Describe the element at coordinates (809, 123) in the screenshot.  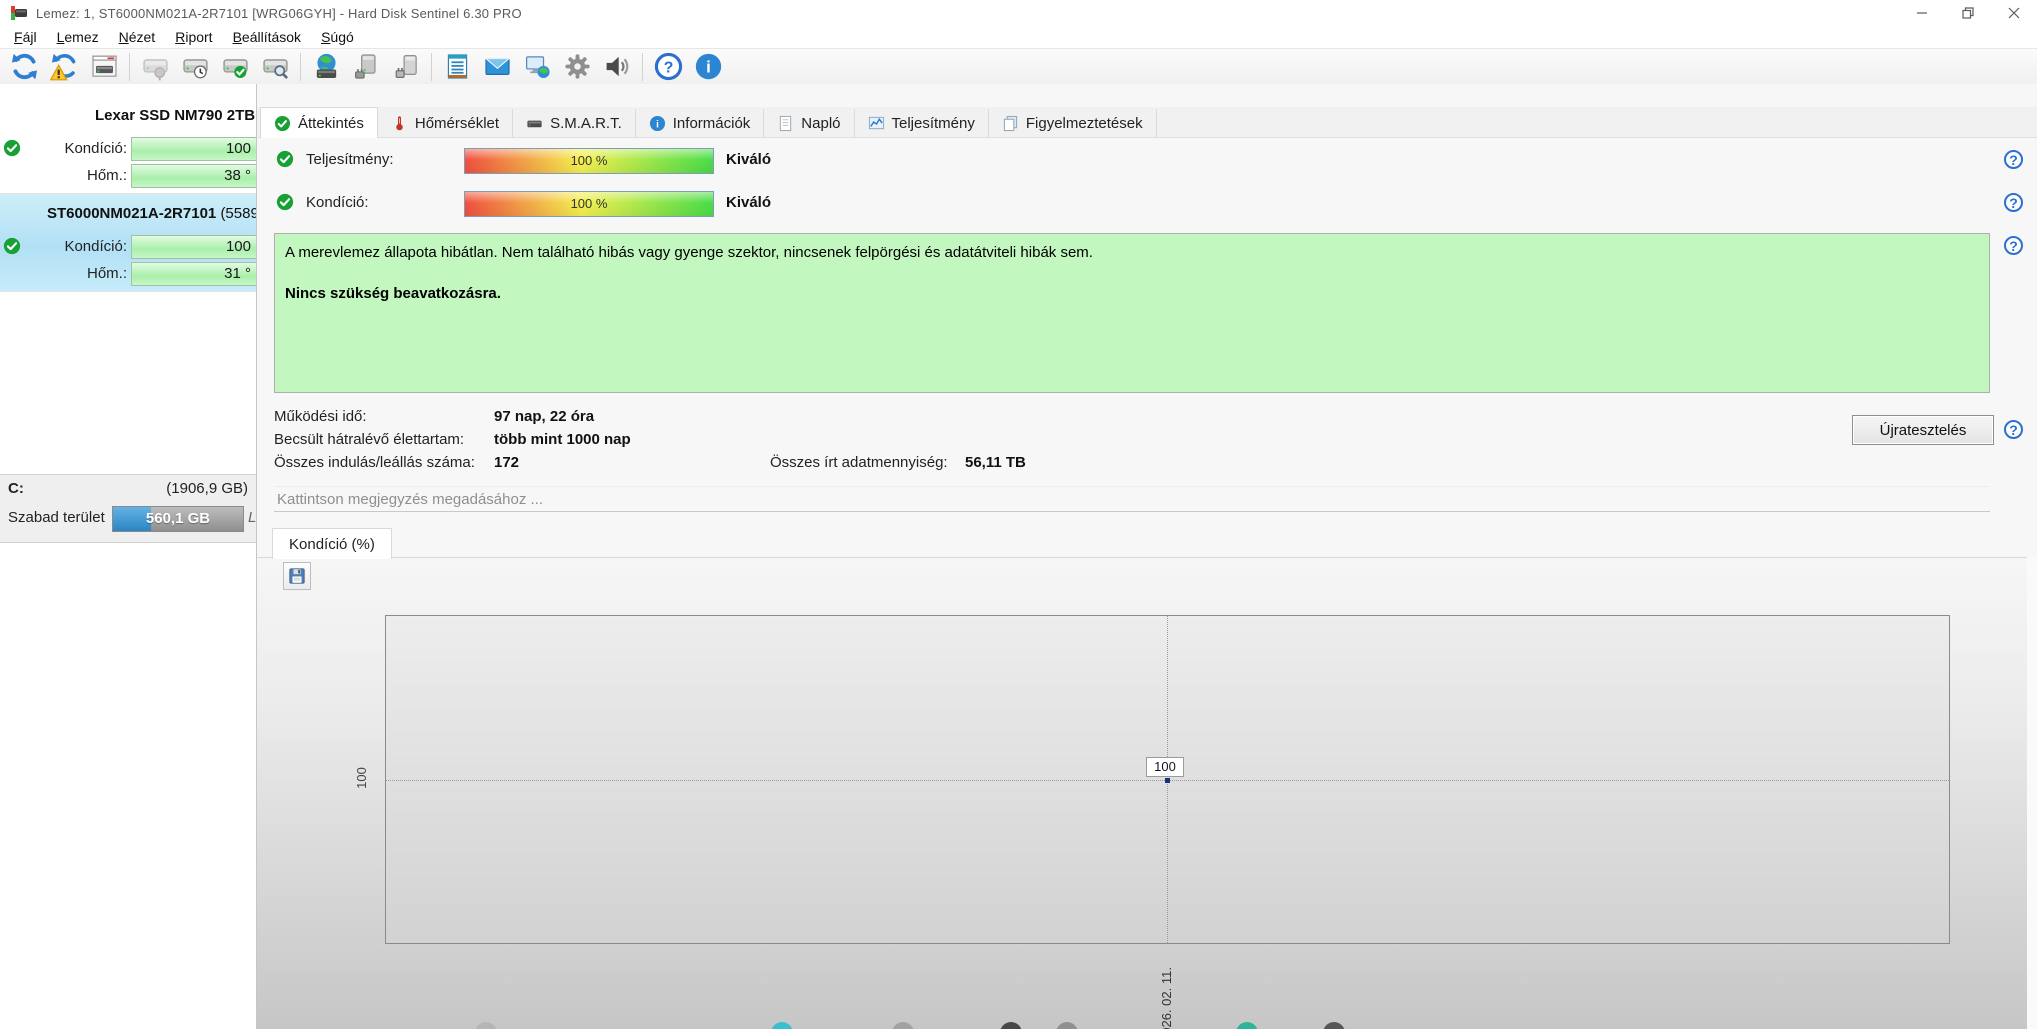
I see `tab-naplo: Napló` at that location.